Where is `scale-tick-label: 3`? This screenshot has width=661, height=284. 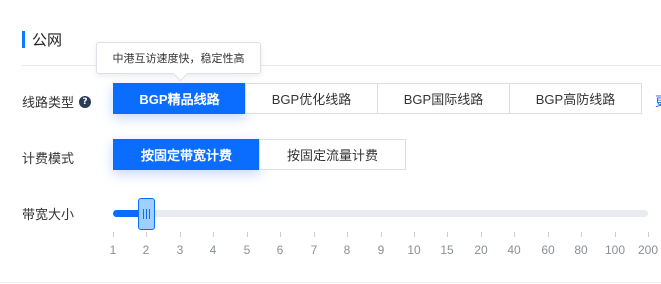
scale-tick-label: 3 is located at coordinates (180, 250).